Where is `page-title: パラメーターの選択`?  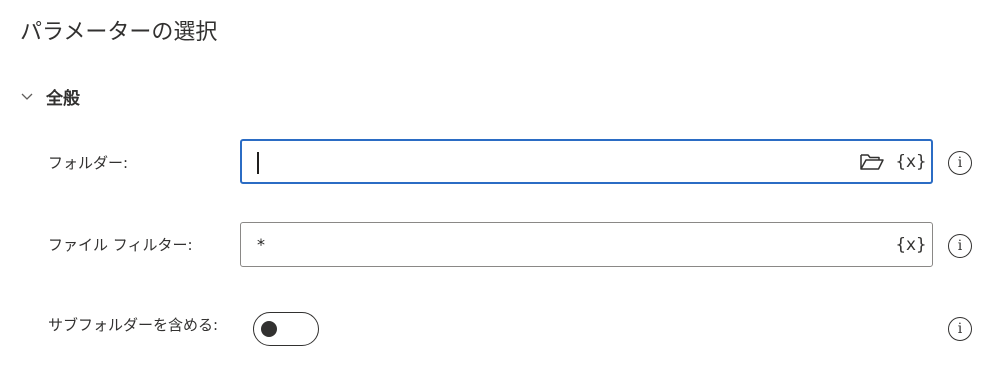
page-title: パラメーターの選択 is located at coordinates (119, 32).